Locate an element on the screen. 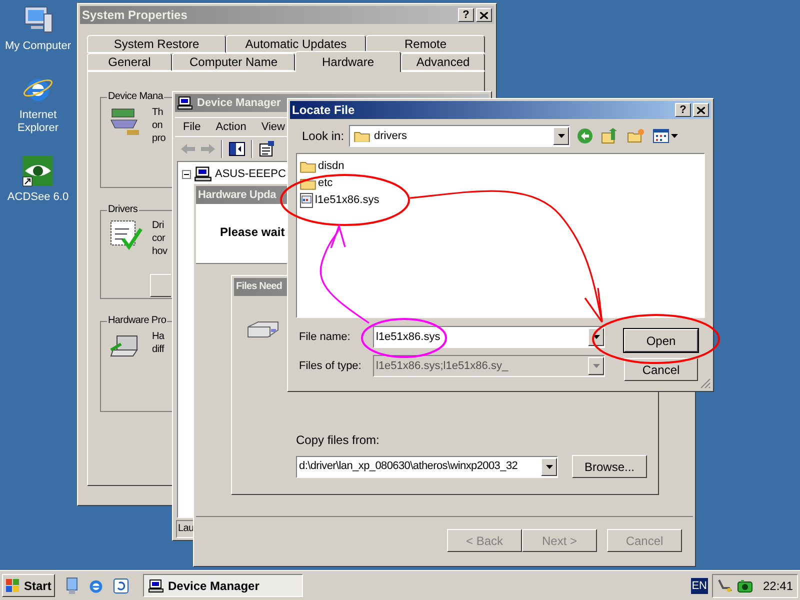 The width and height of the screenshot is (800, 600). windows-logo-icon is located at coordinates (13, 585).